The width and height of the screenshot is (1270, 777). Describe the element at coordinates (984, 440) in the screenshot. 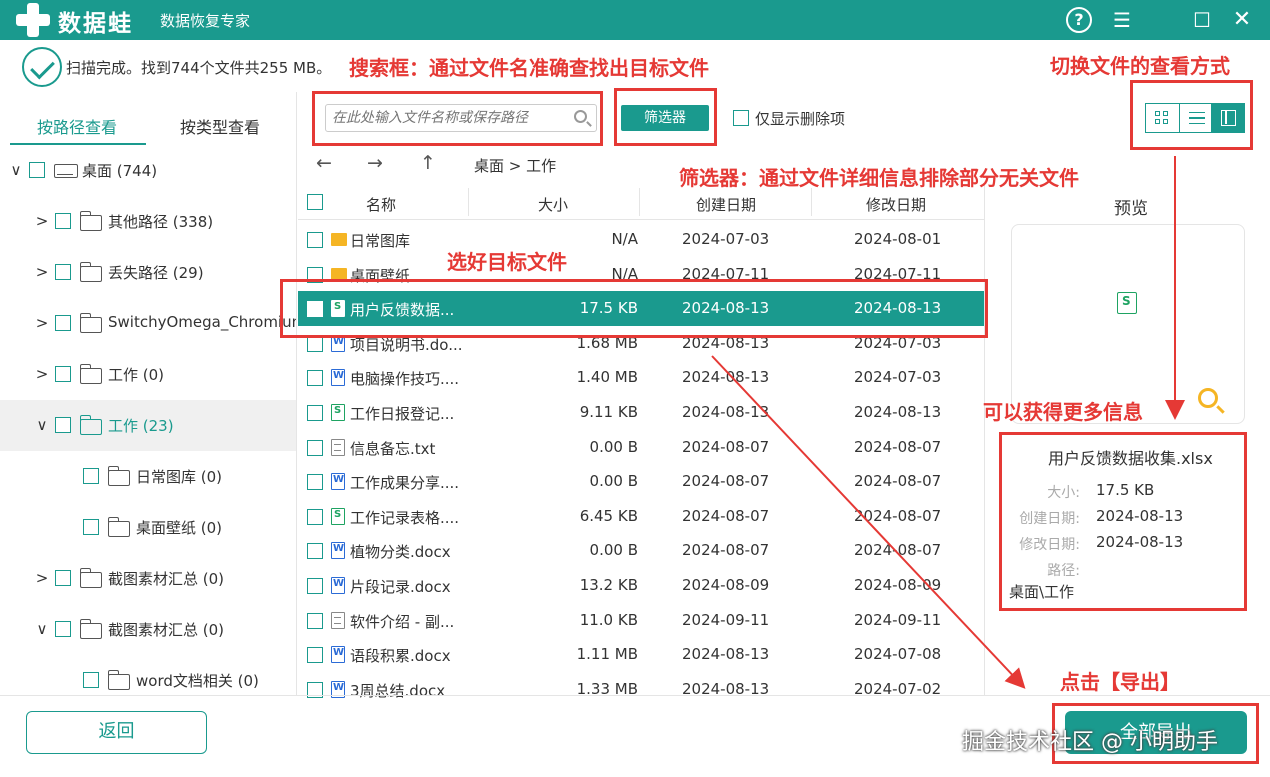

I see `table-divider` at that location.